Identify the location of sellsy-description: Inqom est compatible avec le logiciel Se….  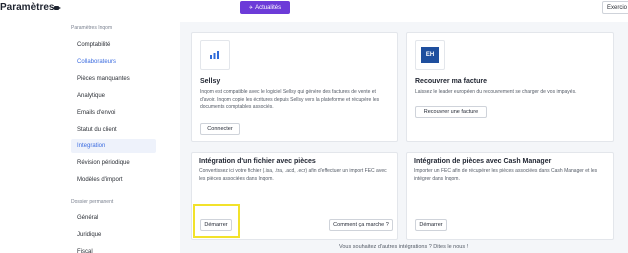
(290, 99).